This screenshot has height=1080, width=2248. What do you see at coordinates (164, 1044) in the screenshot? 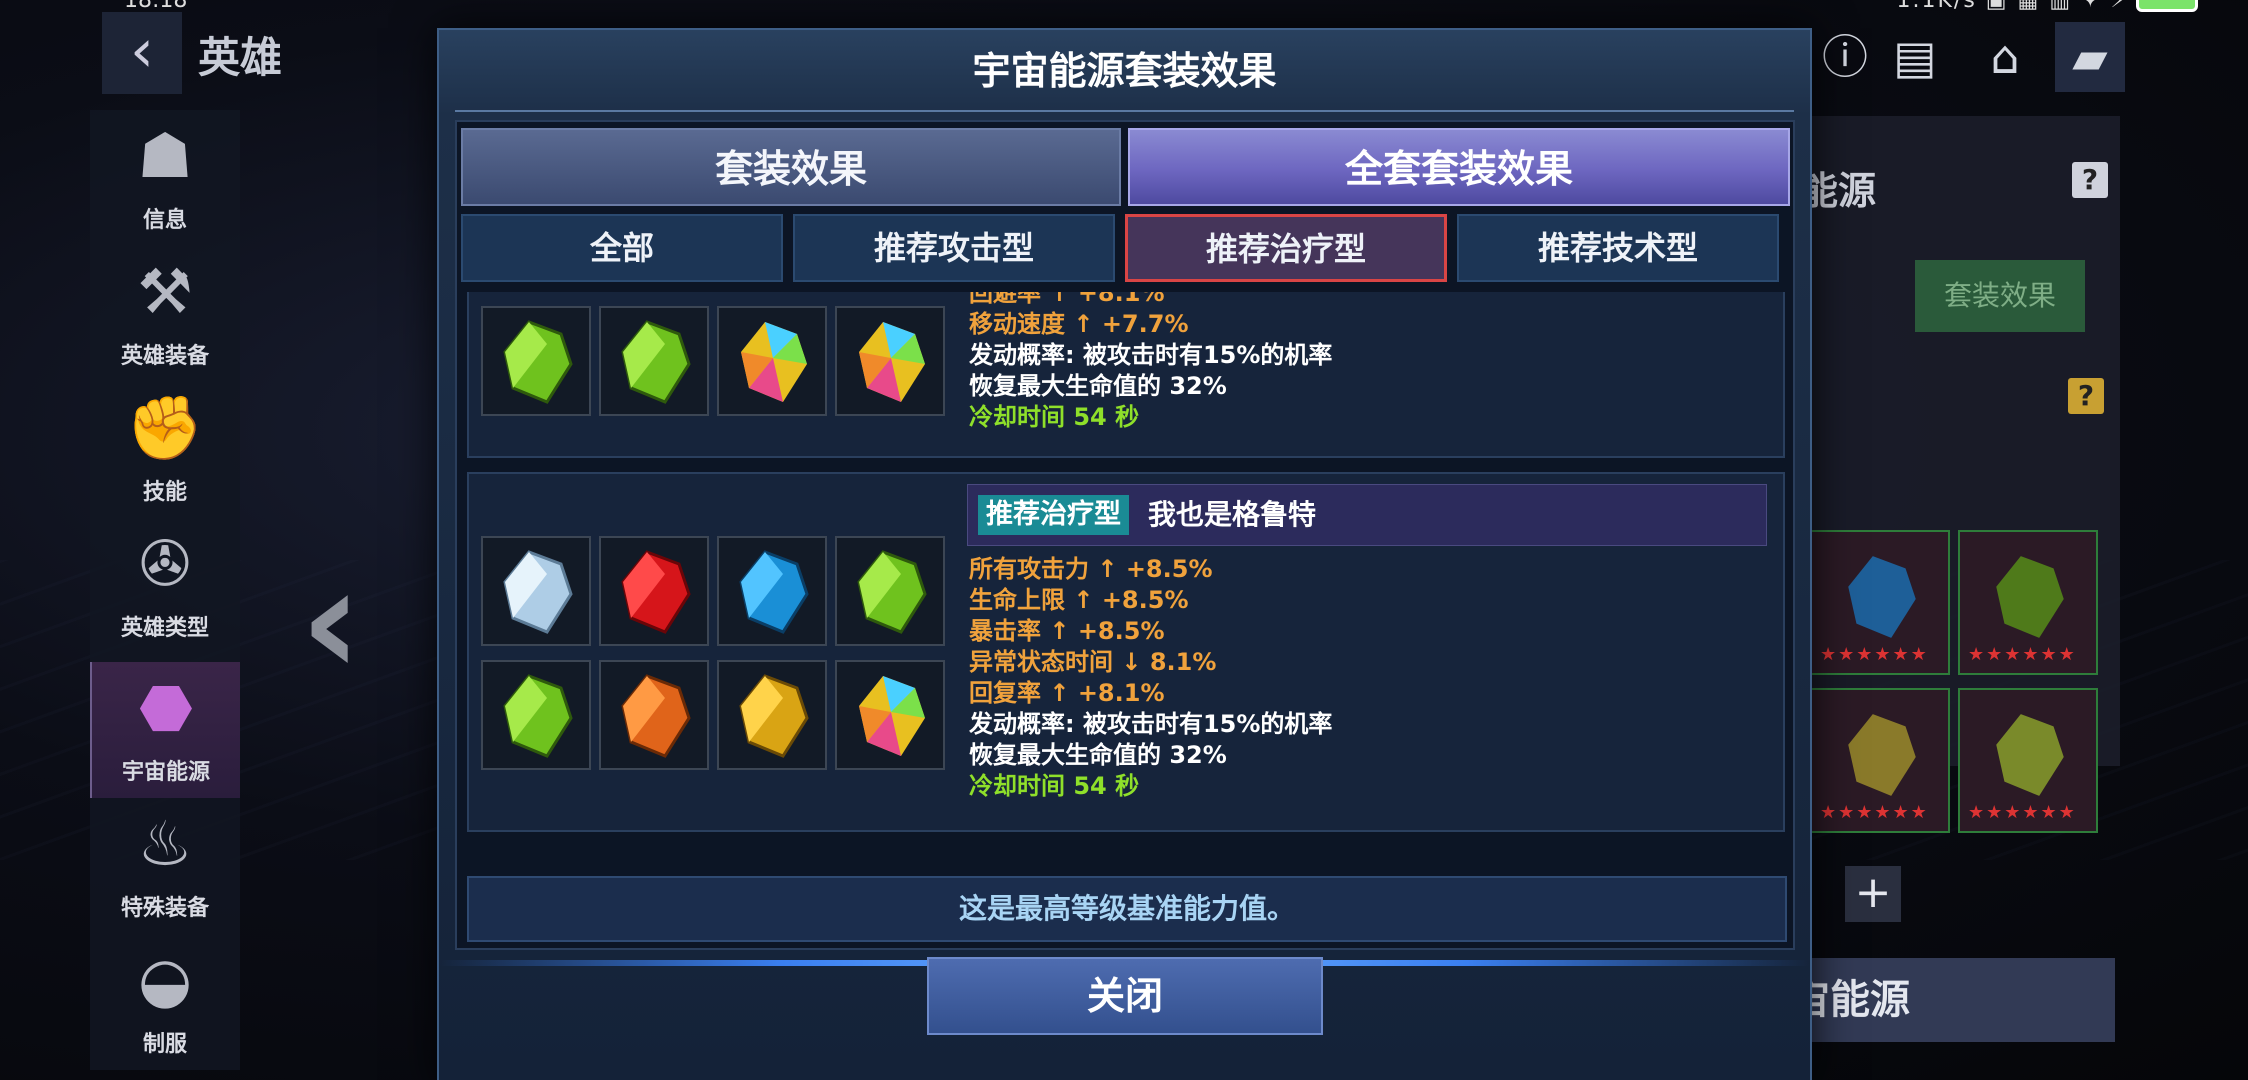
I see `sidebar-item-label: 制服` at bounding box center [164, 1044].